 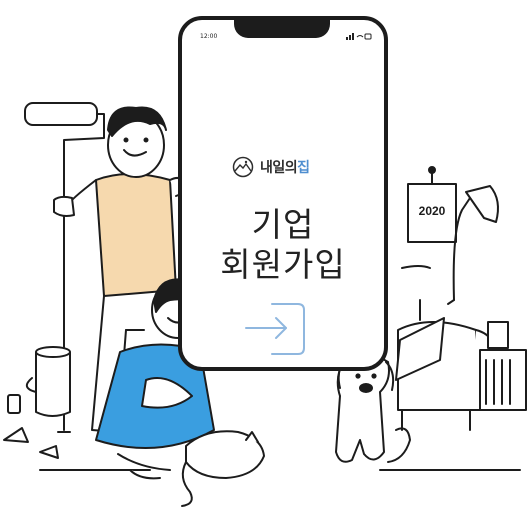 I want to click on wifi-icon, so click(x=360, y=36).